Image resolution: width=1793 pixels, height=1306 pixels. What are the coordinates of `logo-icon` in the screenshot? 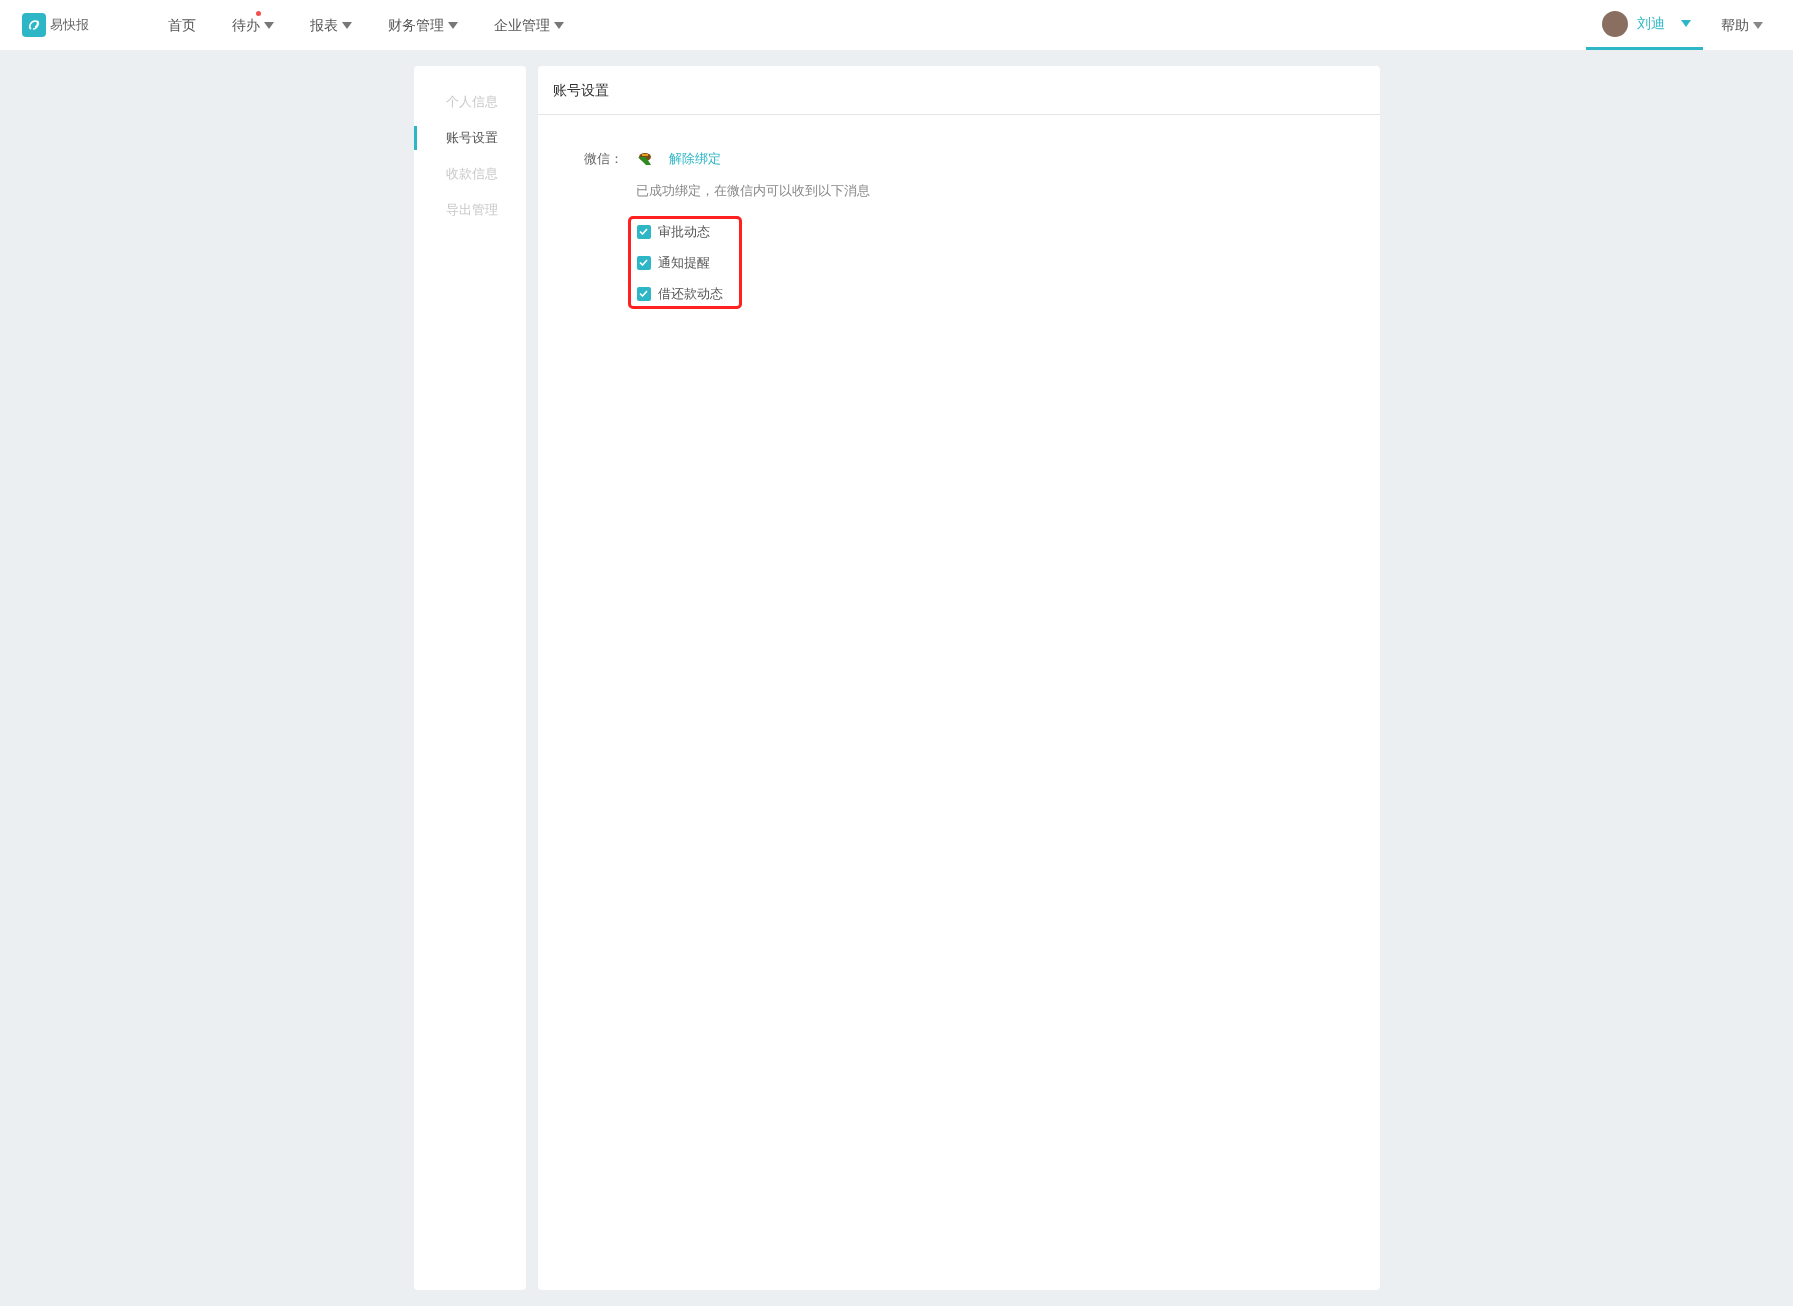 It's located at (34, 25).